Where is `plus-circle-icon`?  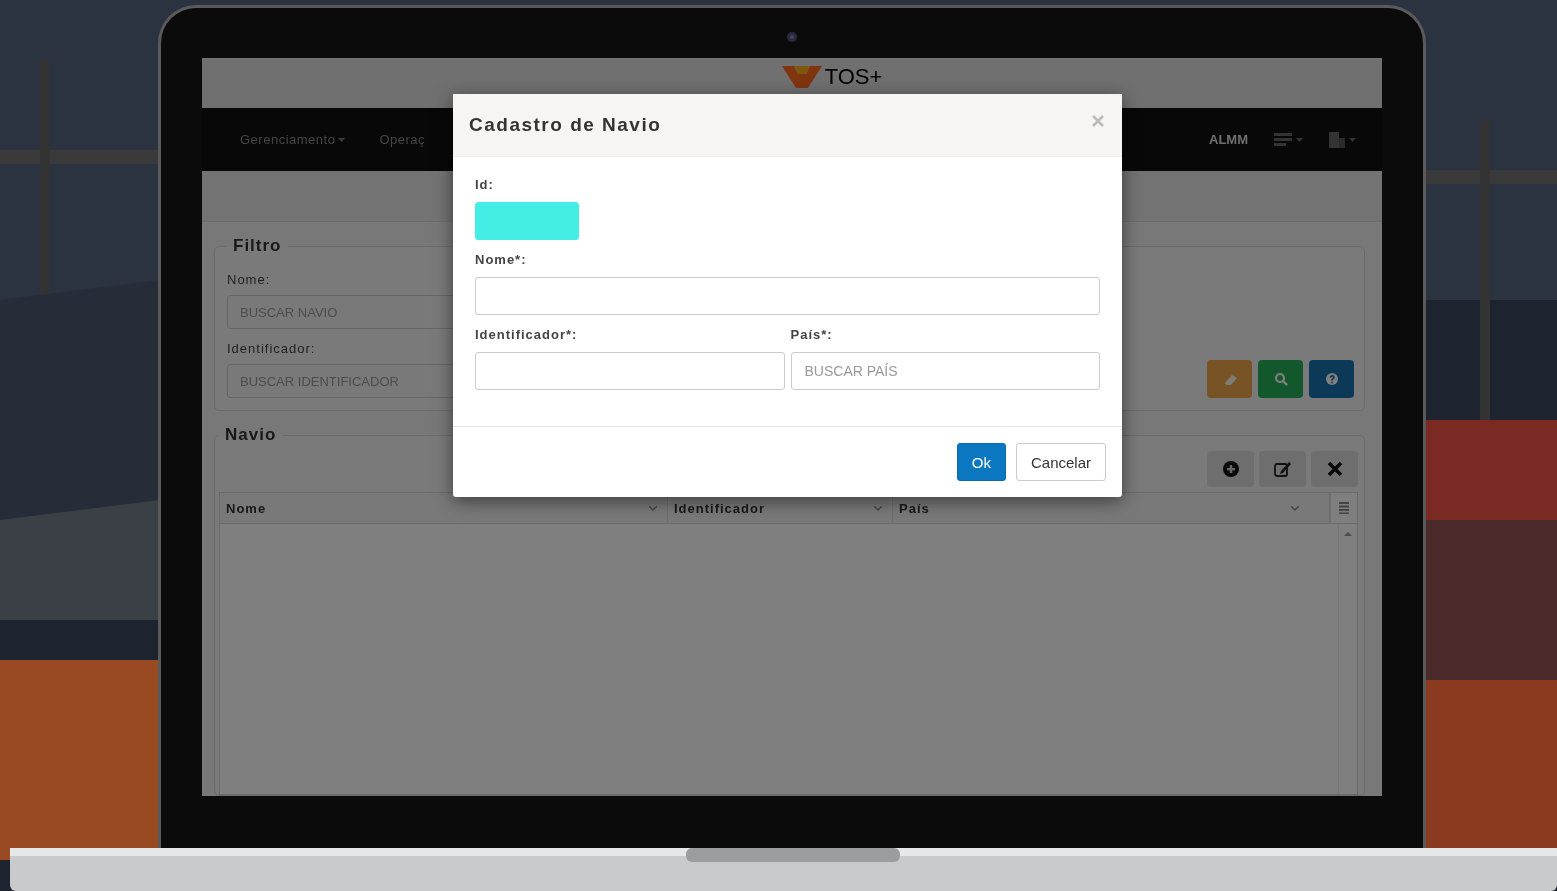 plus-circle-icon is located at coordinates (1230, 469).